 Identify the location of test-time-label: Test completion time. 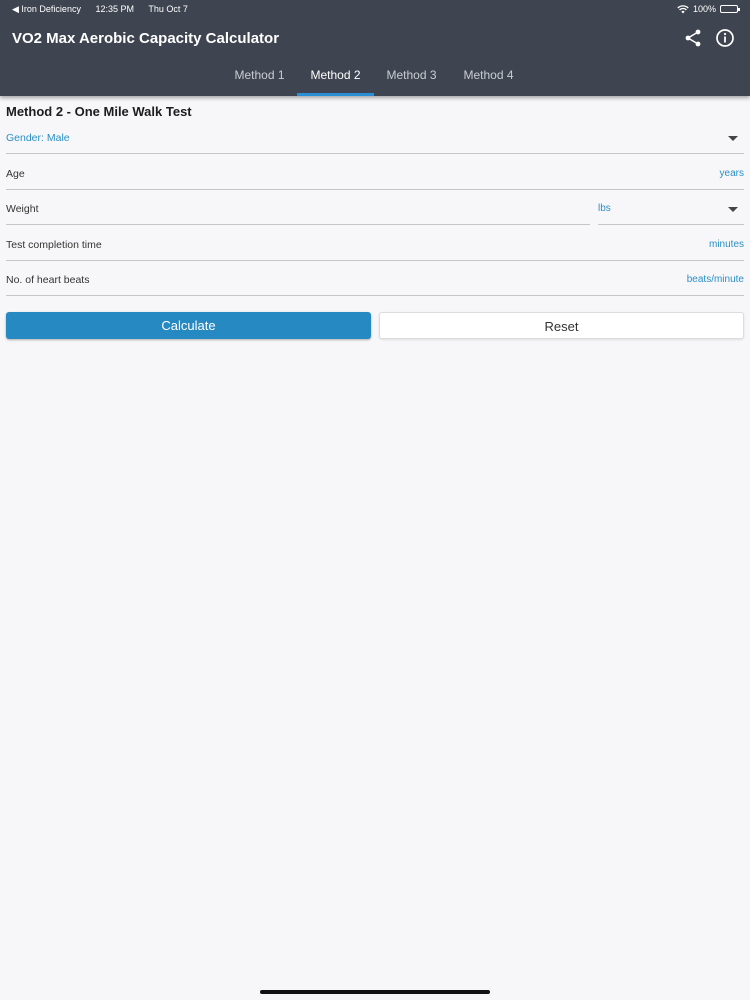
(54, 245).